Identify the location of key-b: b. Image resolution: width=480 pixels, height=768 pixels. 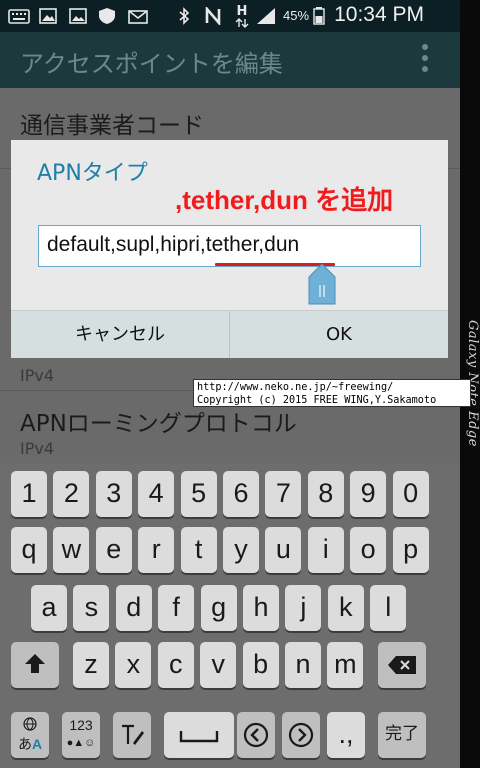
(260, 665).